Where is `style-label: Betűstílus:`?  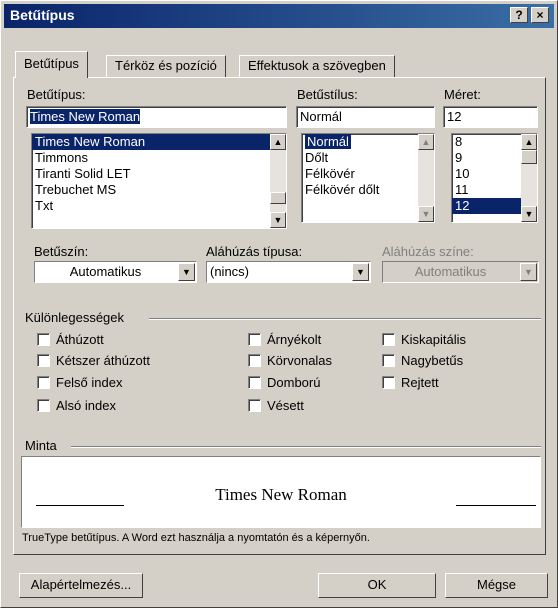
style-label: Betűstílus: is located at coordinates (327, 94).